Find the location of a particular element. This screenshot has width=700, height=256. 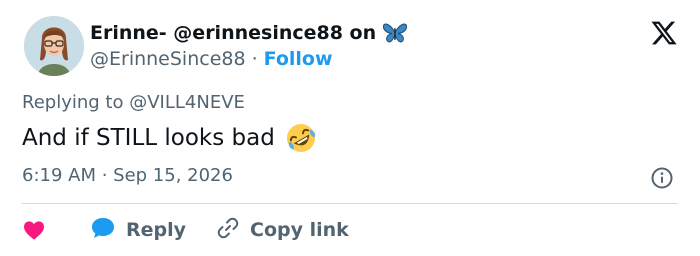

replying-to-handle: @VILL4NEVE is located at coordinates (187, 102).